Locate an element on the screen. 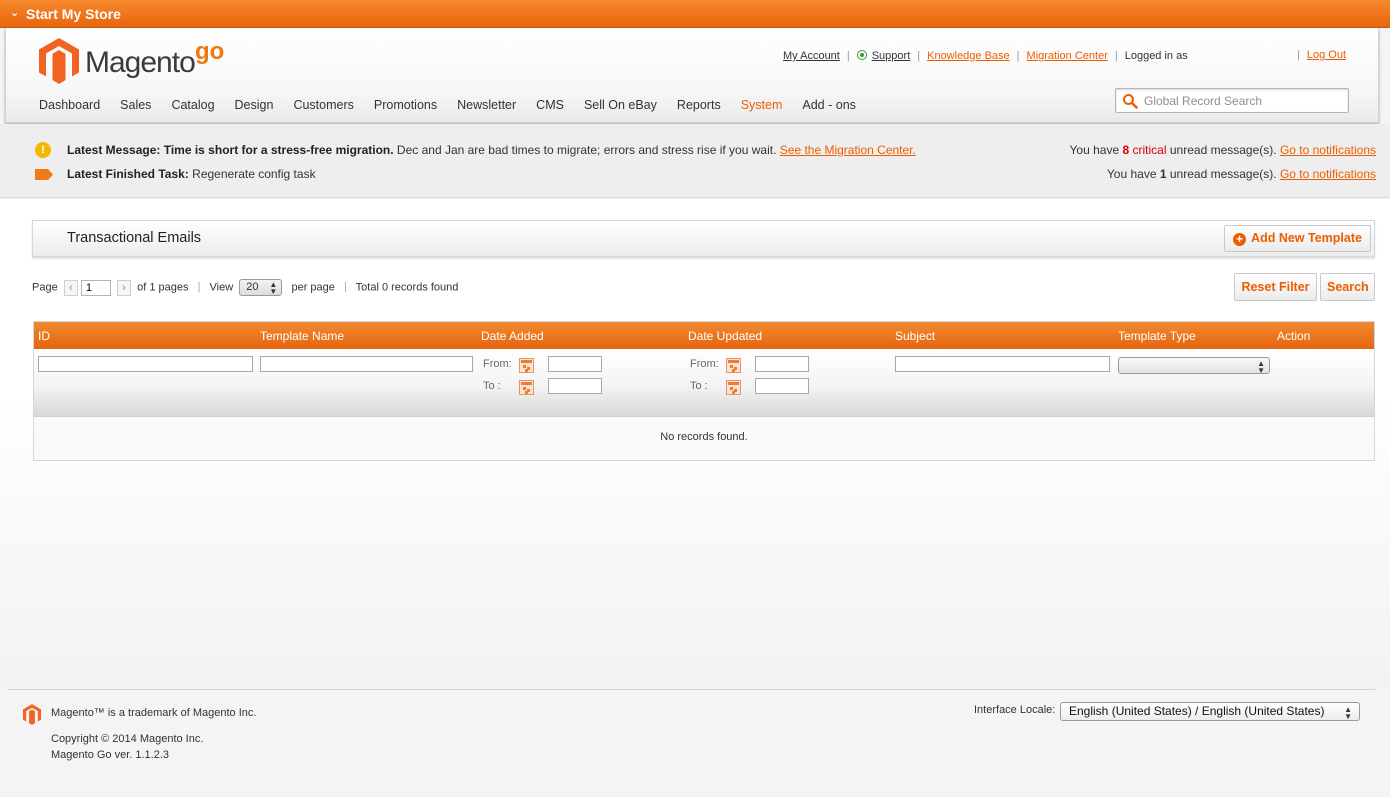 The width and height of the screenshot is (1390, 797). filter-template-type-select: ▲ ▼ is located at coordinates (1194, 366).